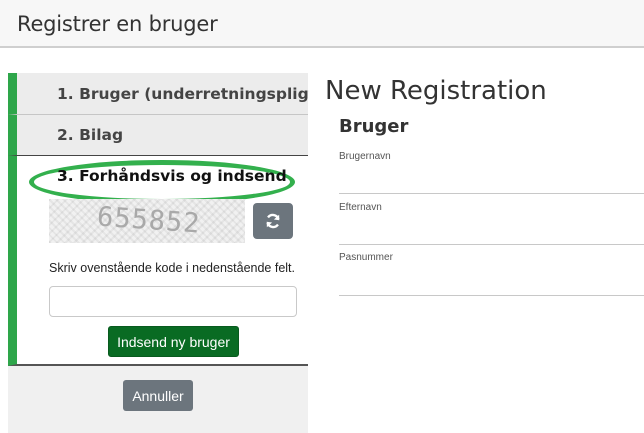 Image resolution: width=644 pixels, height=433 pixels. I want to click on section-title: Bruger, so click(374, 126).